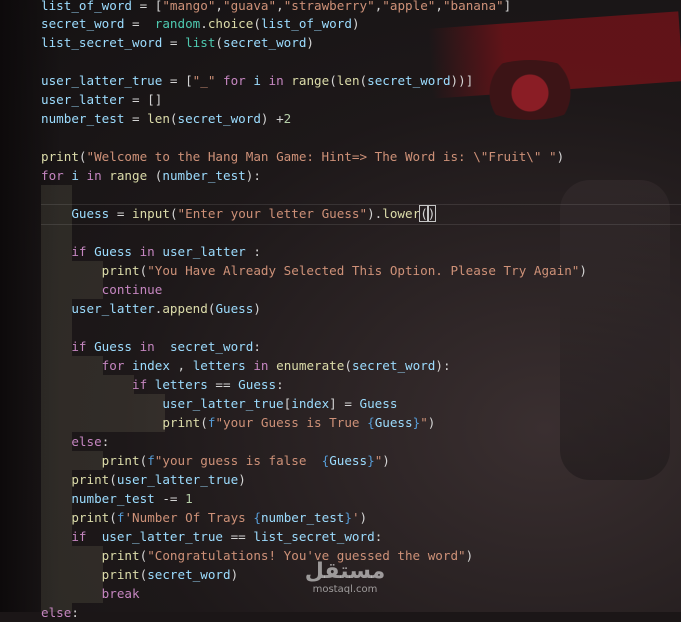 The image size is (681, 622). I want to click on code-line: print(f'Number Of Trays {number_test}'), so click(204, 517).